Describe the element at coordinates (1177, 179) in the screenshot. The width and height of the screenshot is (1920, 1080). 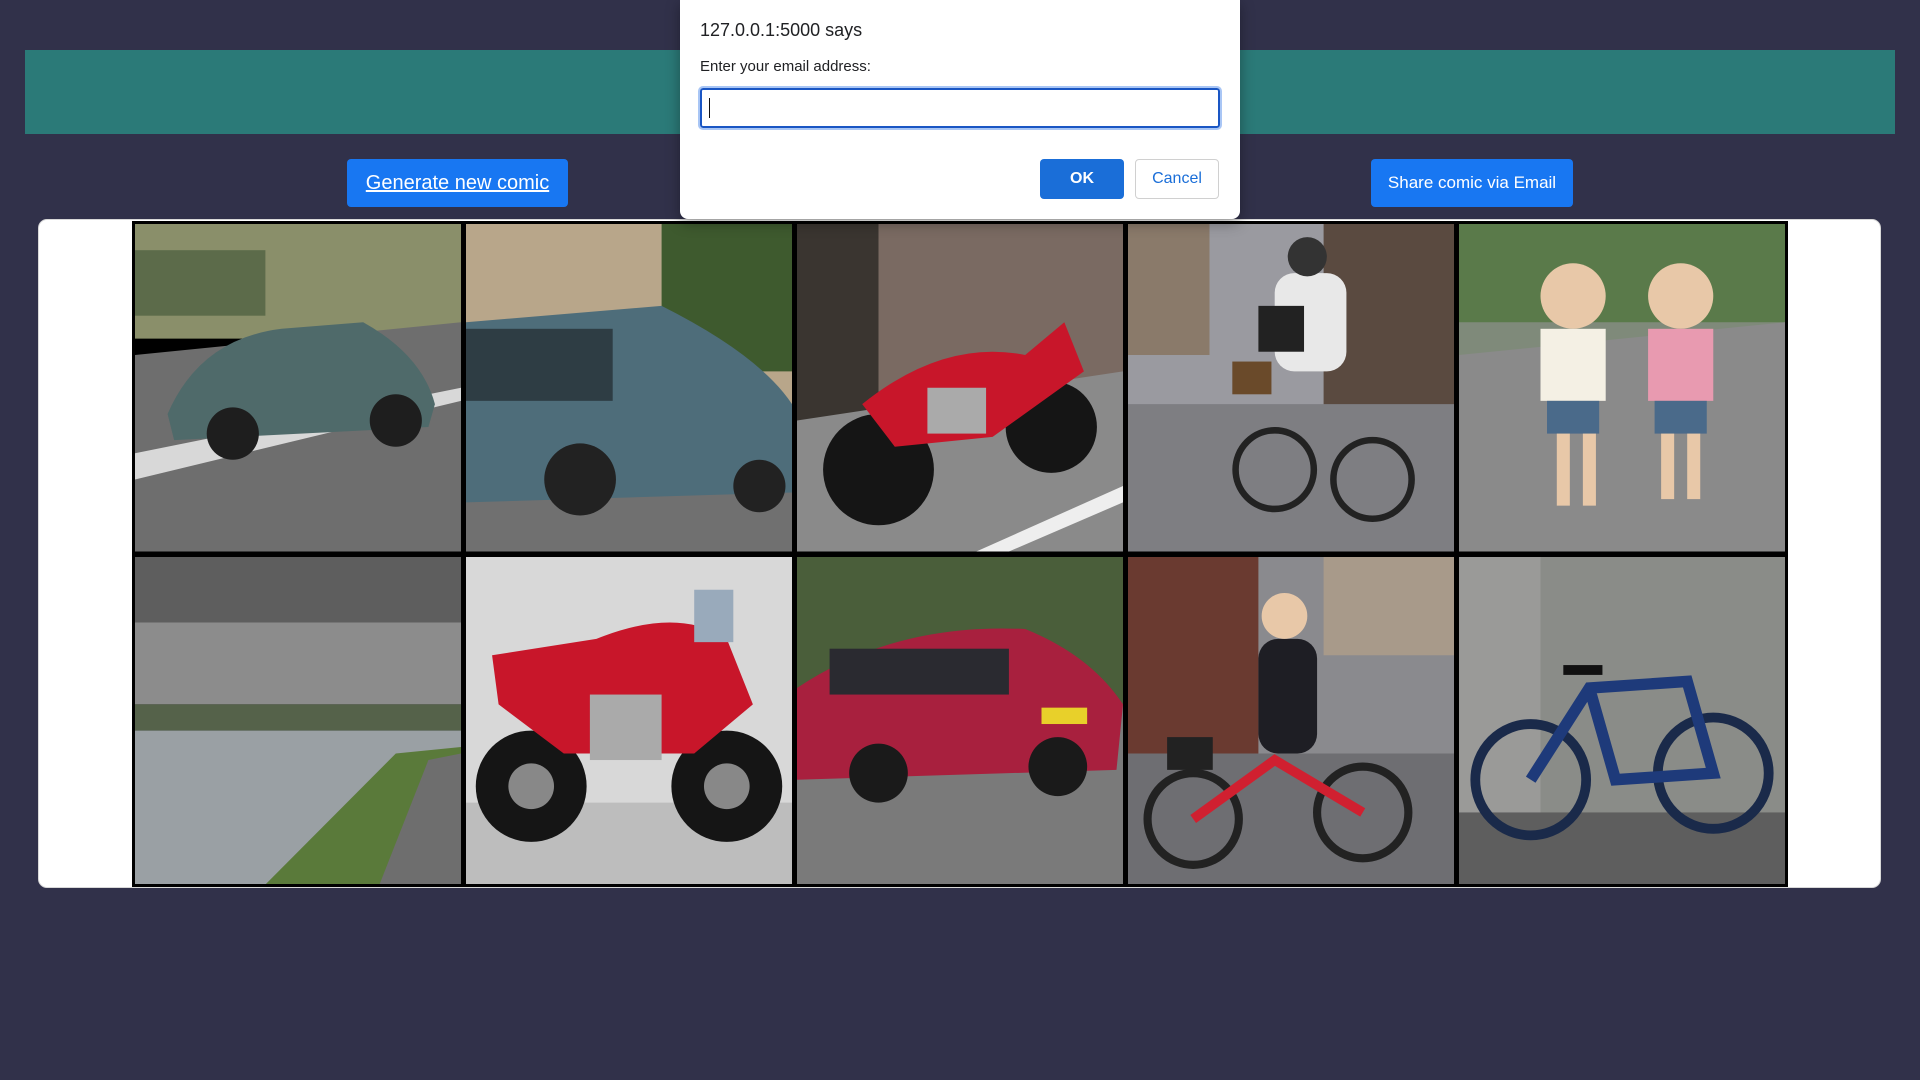
I see `cancel-button: Cancel` at that location.